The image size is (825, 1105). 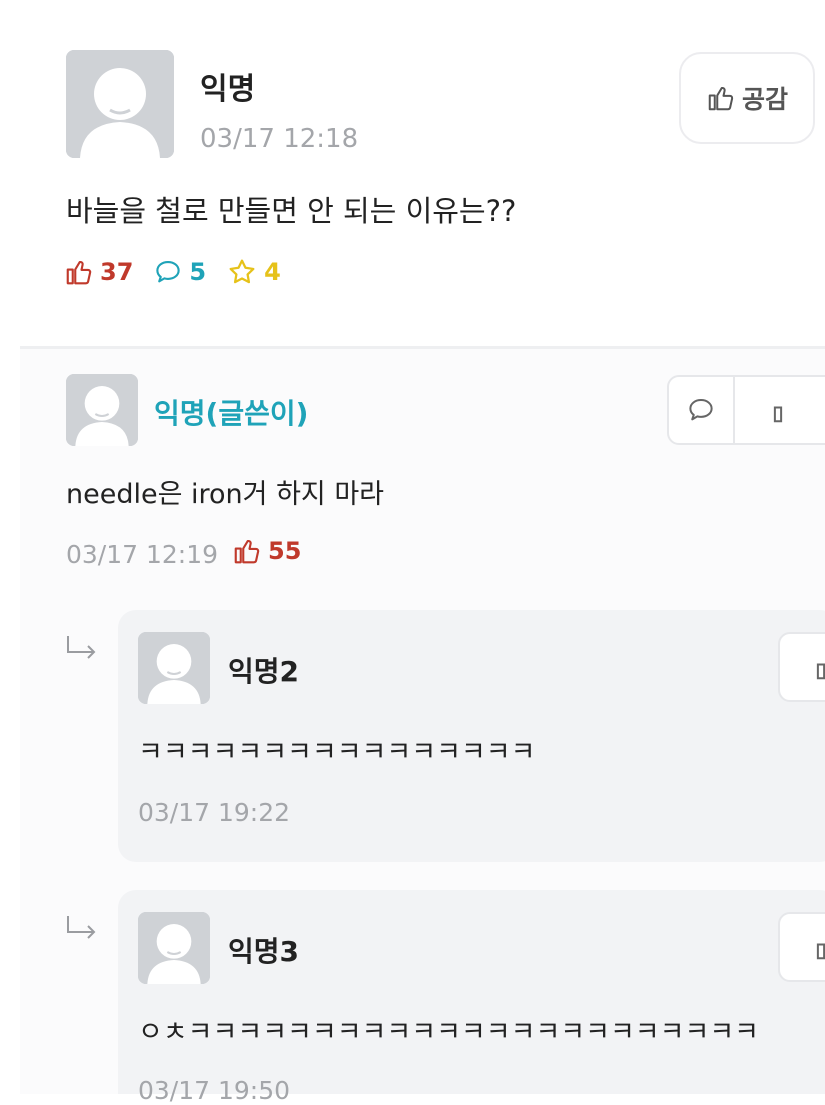 I want to click on like-button: 공감, so click(x=747, y=98).